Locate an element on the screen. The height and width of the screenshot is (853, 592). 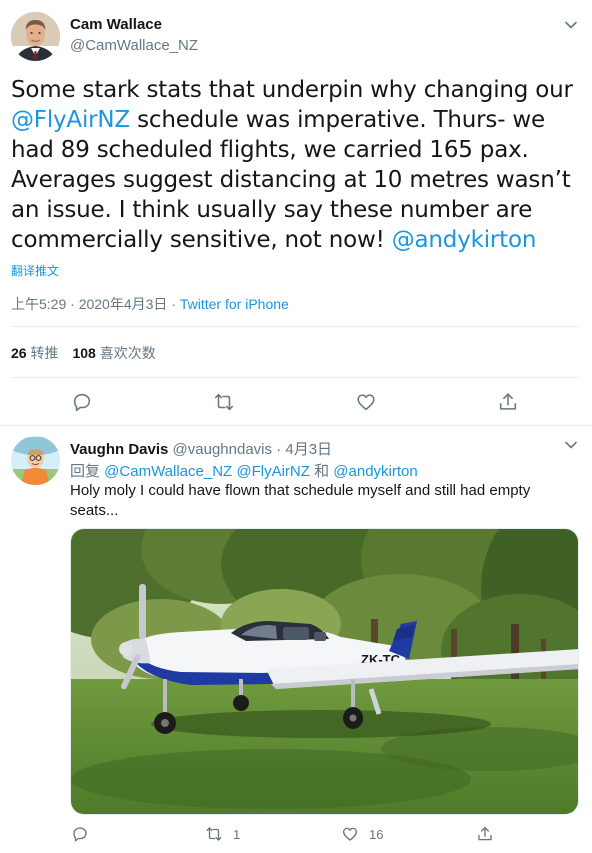
translate-tweet-link: 翻译推文 is located at coordinates (35, 270).